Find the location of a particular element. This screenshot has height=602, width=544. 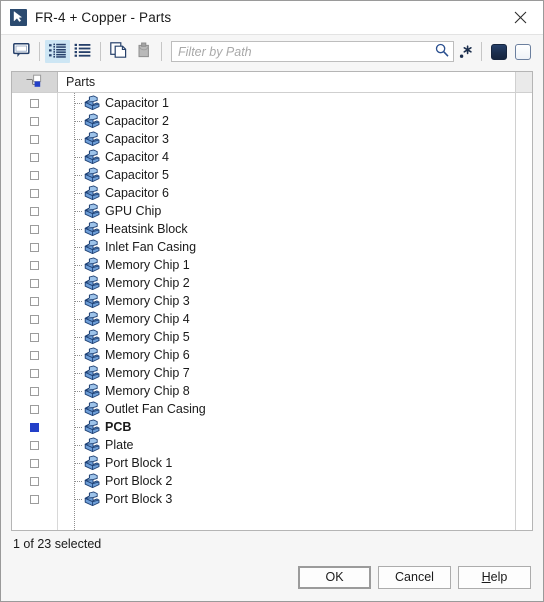

tree-row: Port Block 3 is located at coordinates (286, 499).